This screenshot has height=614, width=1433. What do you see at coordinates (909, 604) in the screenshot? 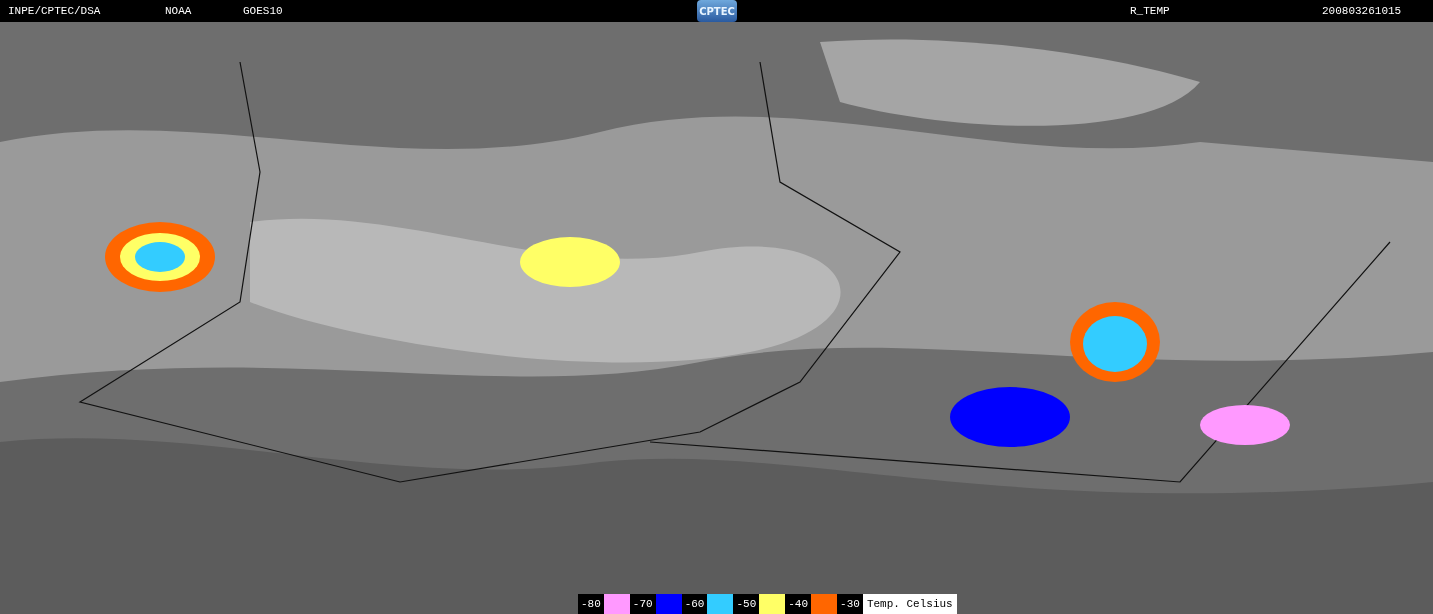
I see `legend-unit: Temp. Celsius` at bounding box center [909, 604].